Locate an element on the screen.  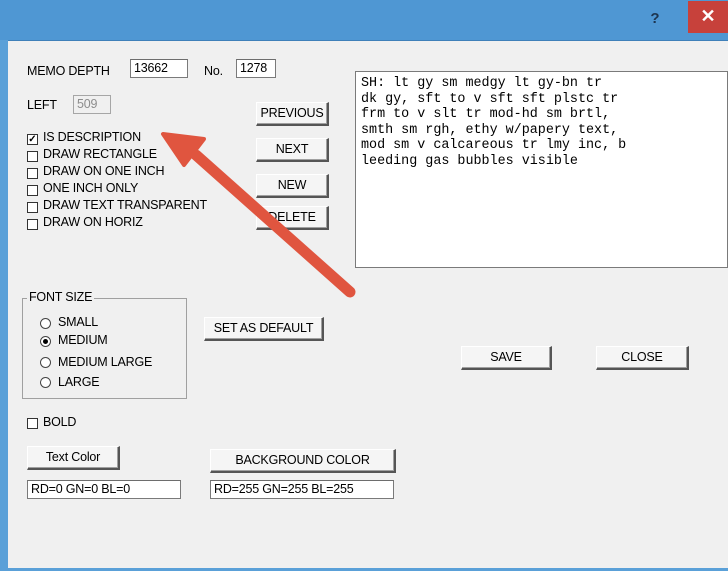
is-description-checkbox: ✓ is located at coordinates (32, 139).